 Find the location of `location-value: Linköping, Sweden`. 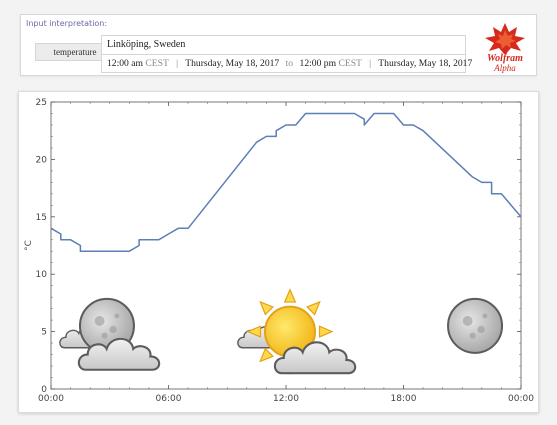

location-value: Linköping, Sweden is located at coordinates (146, 44).